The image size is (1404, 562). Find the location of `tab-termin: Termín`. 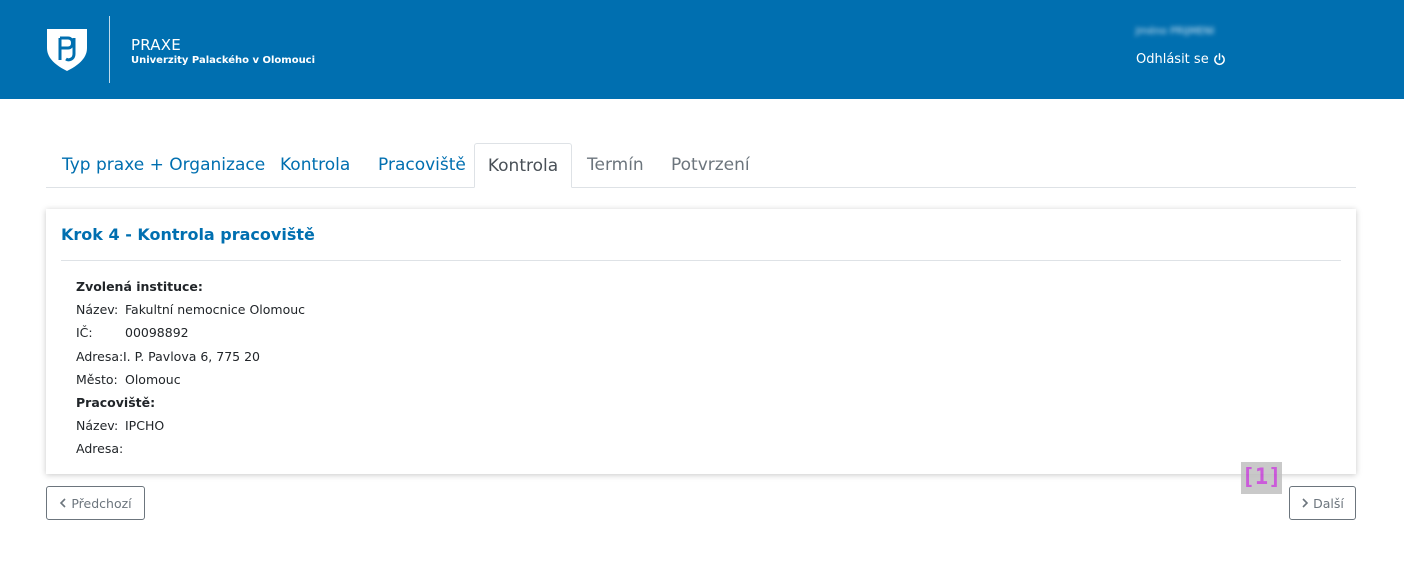

tab-termin: Termín is located at coordinates (615, 165).